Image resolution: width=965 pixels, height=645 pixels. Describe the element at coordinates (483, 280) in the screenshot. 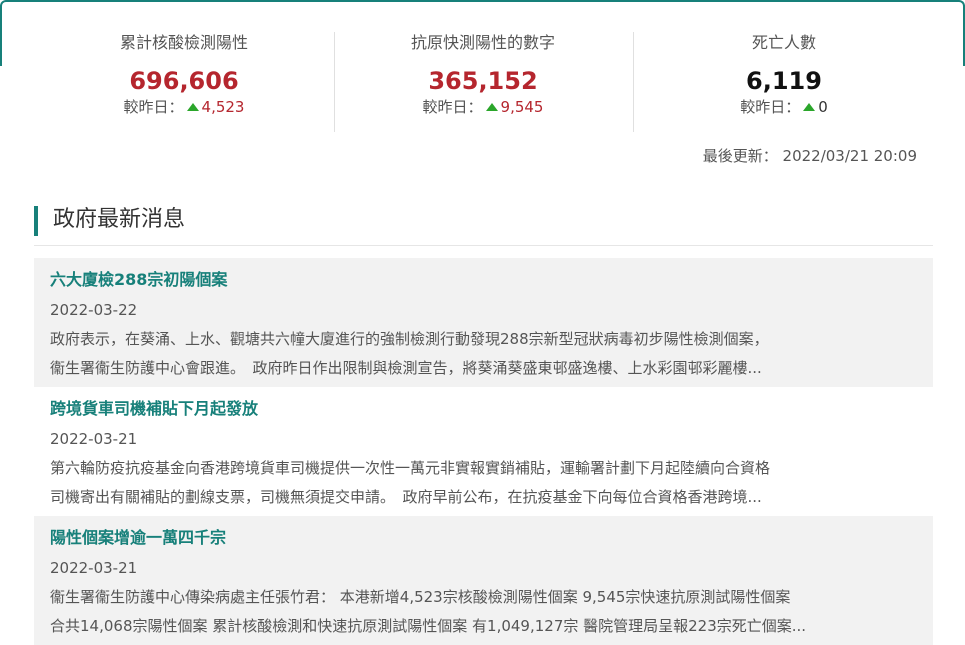

I see `news-title-link: 六大廈檢288宗初陽個案` at that location.